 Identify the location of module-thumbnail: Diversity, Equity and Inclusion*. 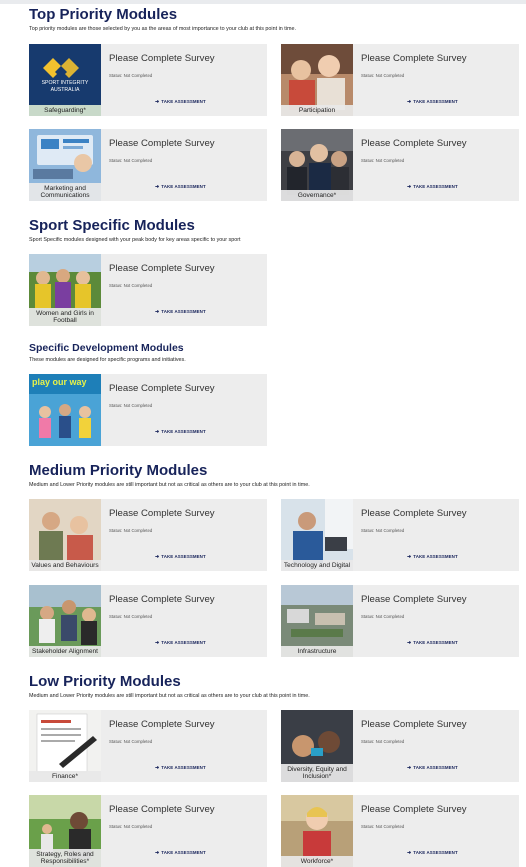
(317, 746).